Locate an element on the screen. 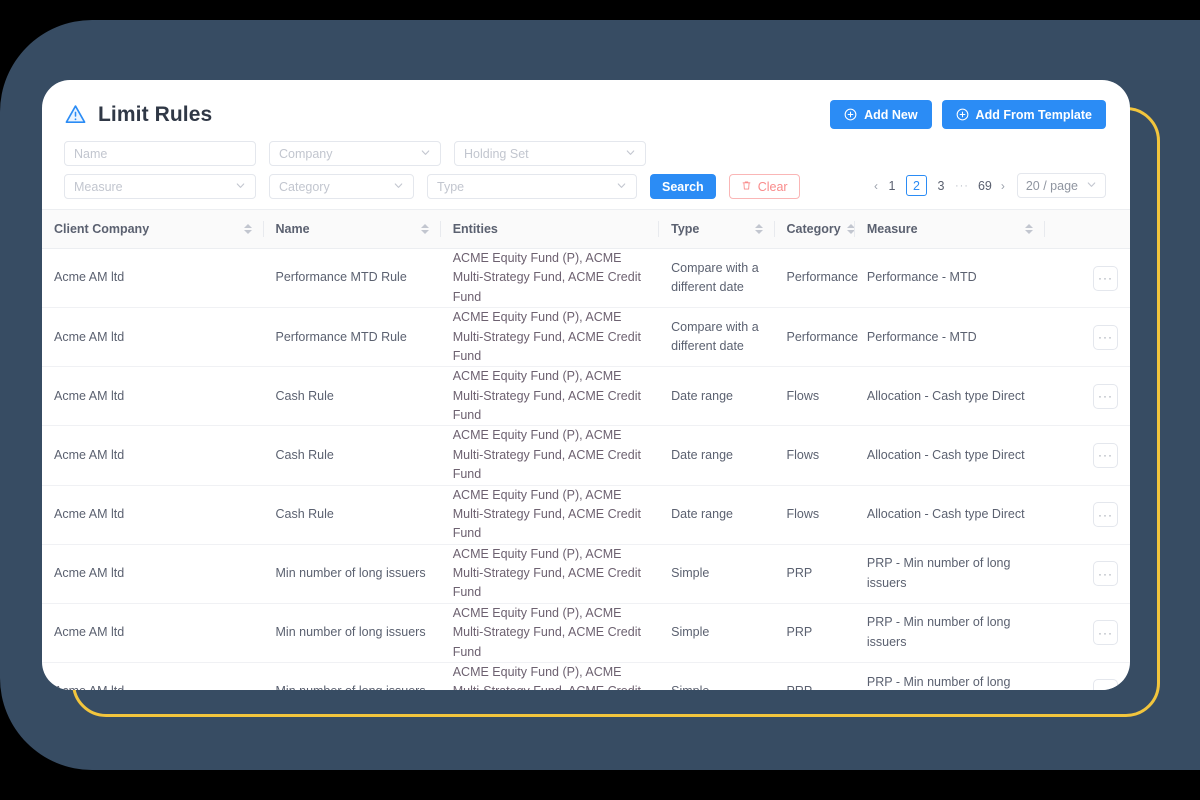 The width and height of the screenshot is (1200, 800). pagination: ‹ 1 2 3 ··· 69 › 20 / page is located at coordinates (990, 185).